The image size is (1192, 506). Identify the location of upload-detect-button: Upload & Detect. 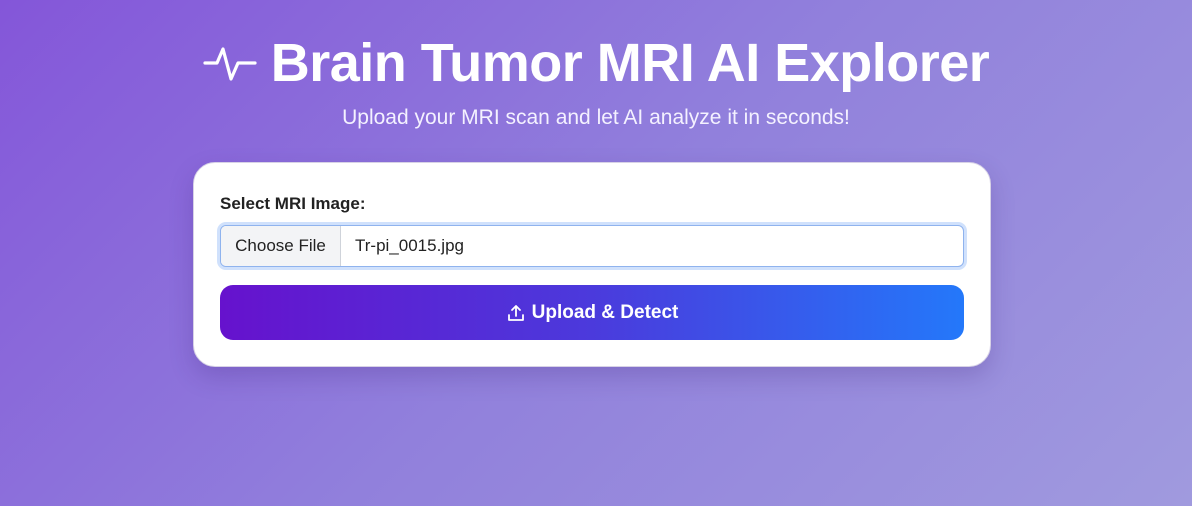
(592, 312).